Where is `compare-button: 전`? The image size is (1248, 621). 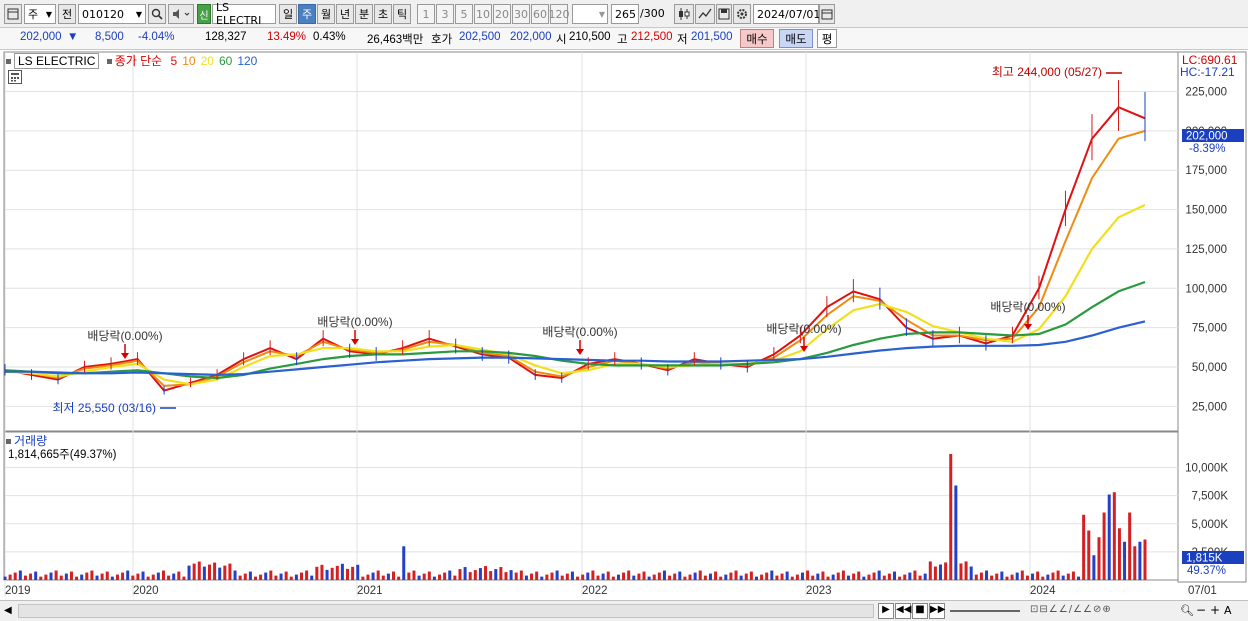 compare-button: 전 is located at coordinates (67, 14).